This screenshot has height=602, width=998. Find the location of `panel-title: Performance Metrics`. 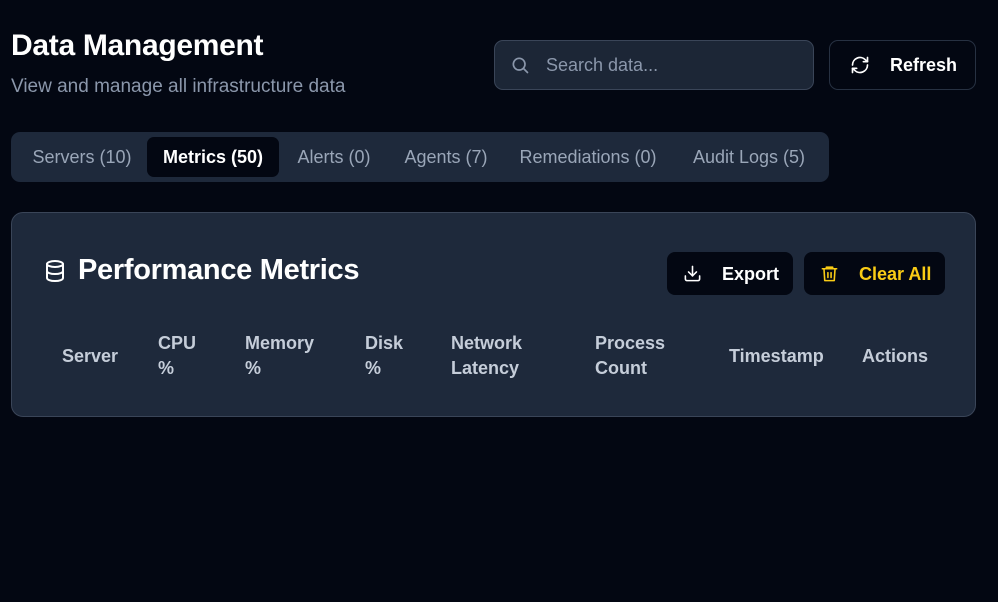

panel-title: Performance Metrics is located at coordinates (219, 270).